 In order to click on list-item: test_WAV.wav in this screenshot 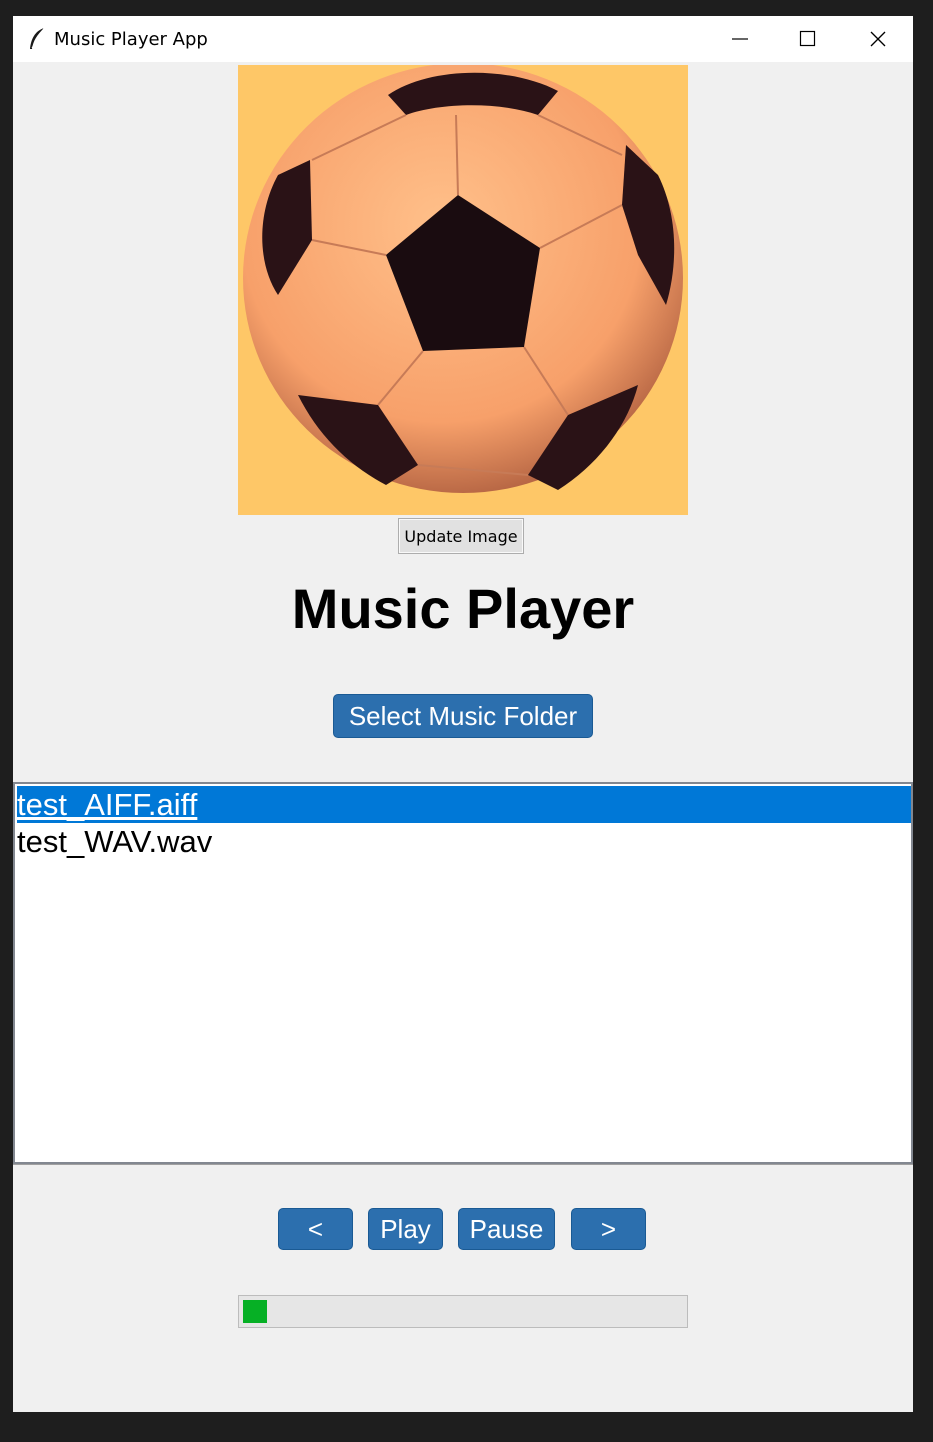, I will do `click(464, 841)`.